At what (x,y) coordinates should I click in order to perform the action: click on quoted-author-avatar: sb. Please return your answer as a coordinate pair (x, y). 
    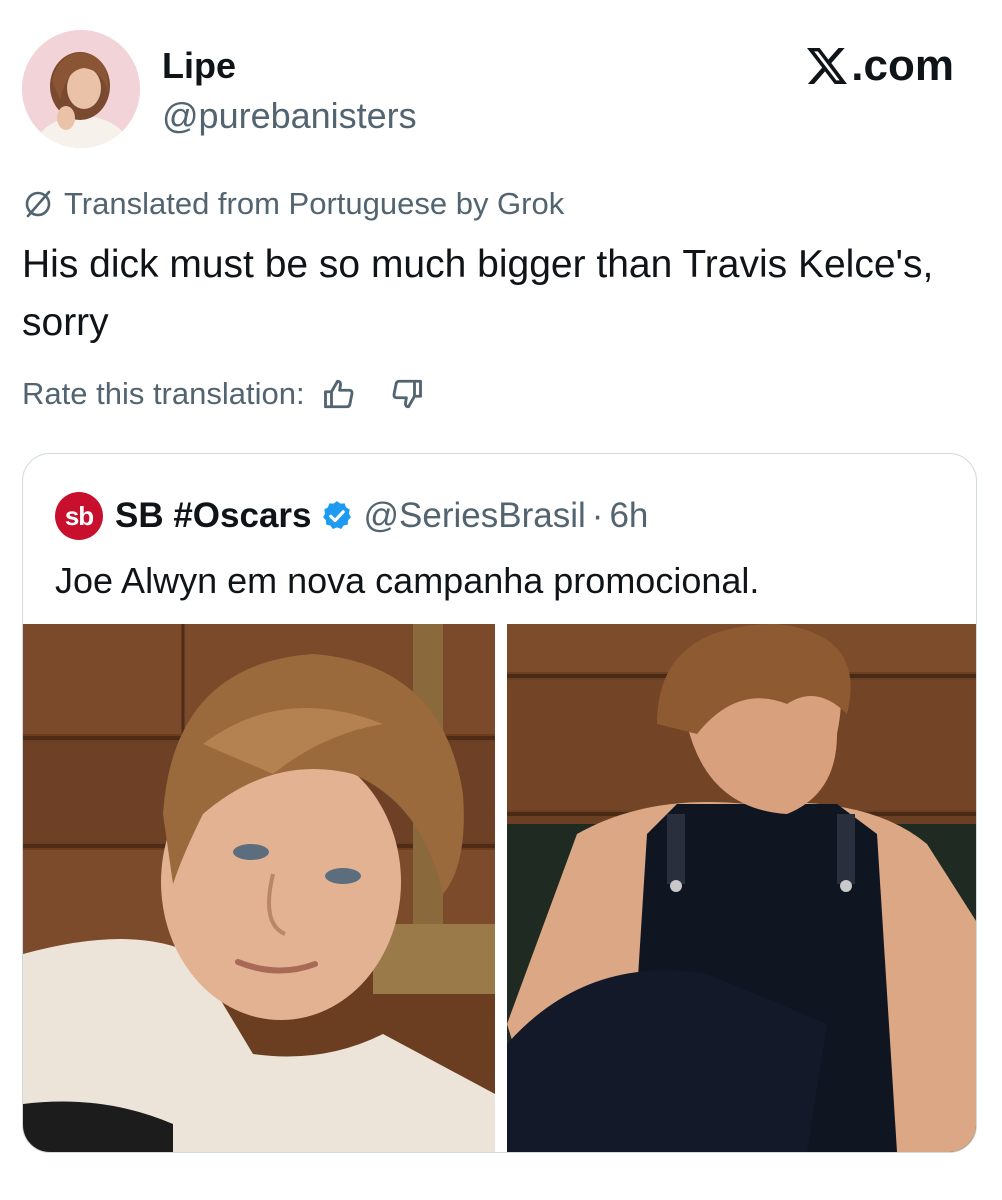
    Looking at the image, I should click on (79, 516).